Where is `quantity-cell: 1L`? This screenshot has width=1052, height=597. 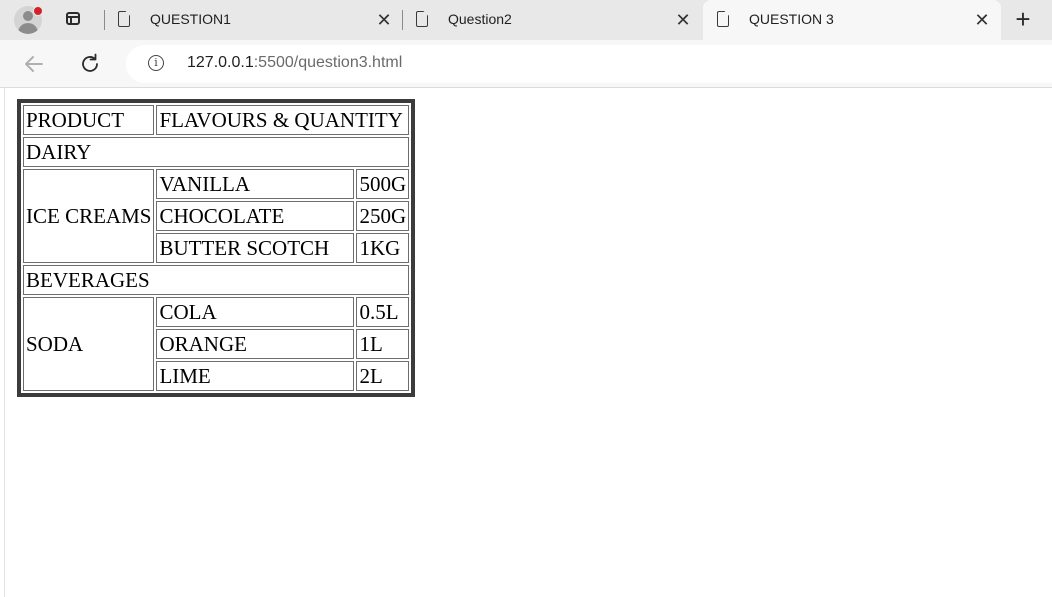 quantity-cell: 1L is located at coordinates (383, 344).